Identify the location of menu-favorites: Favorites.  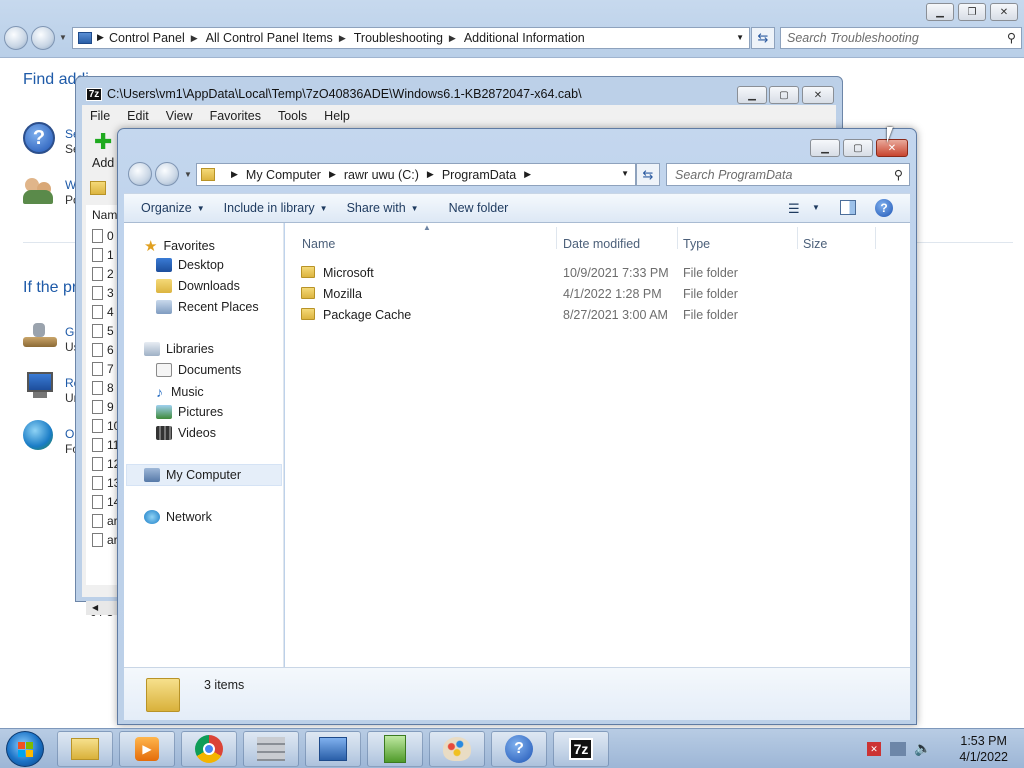
(235, 116).